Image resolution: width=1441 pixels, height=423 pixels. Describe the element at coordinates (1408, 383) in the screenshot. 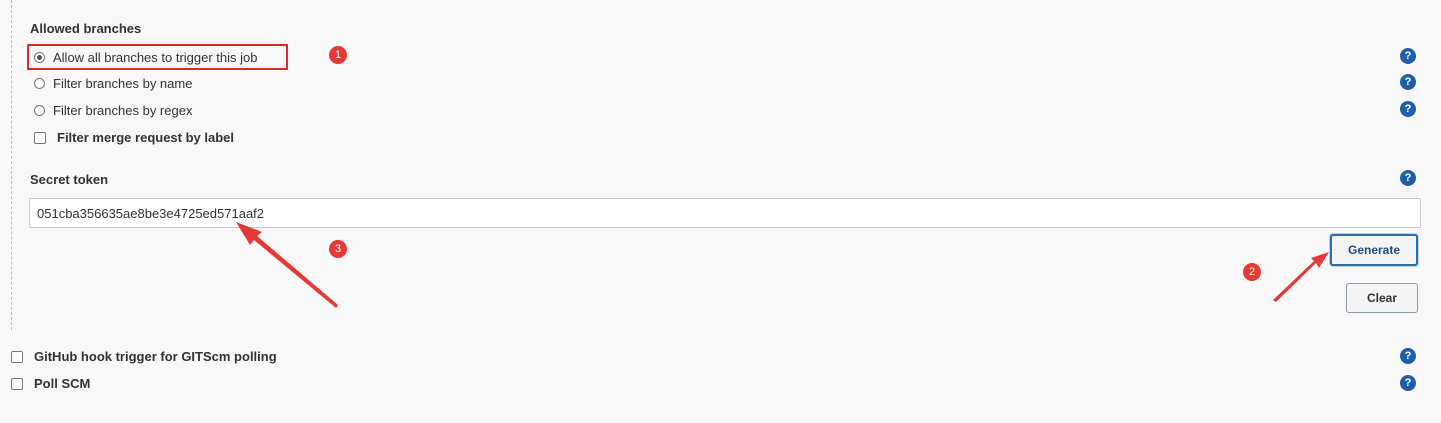

I see `help-icon-poll-scm: ?` at that location.